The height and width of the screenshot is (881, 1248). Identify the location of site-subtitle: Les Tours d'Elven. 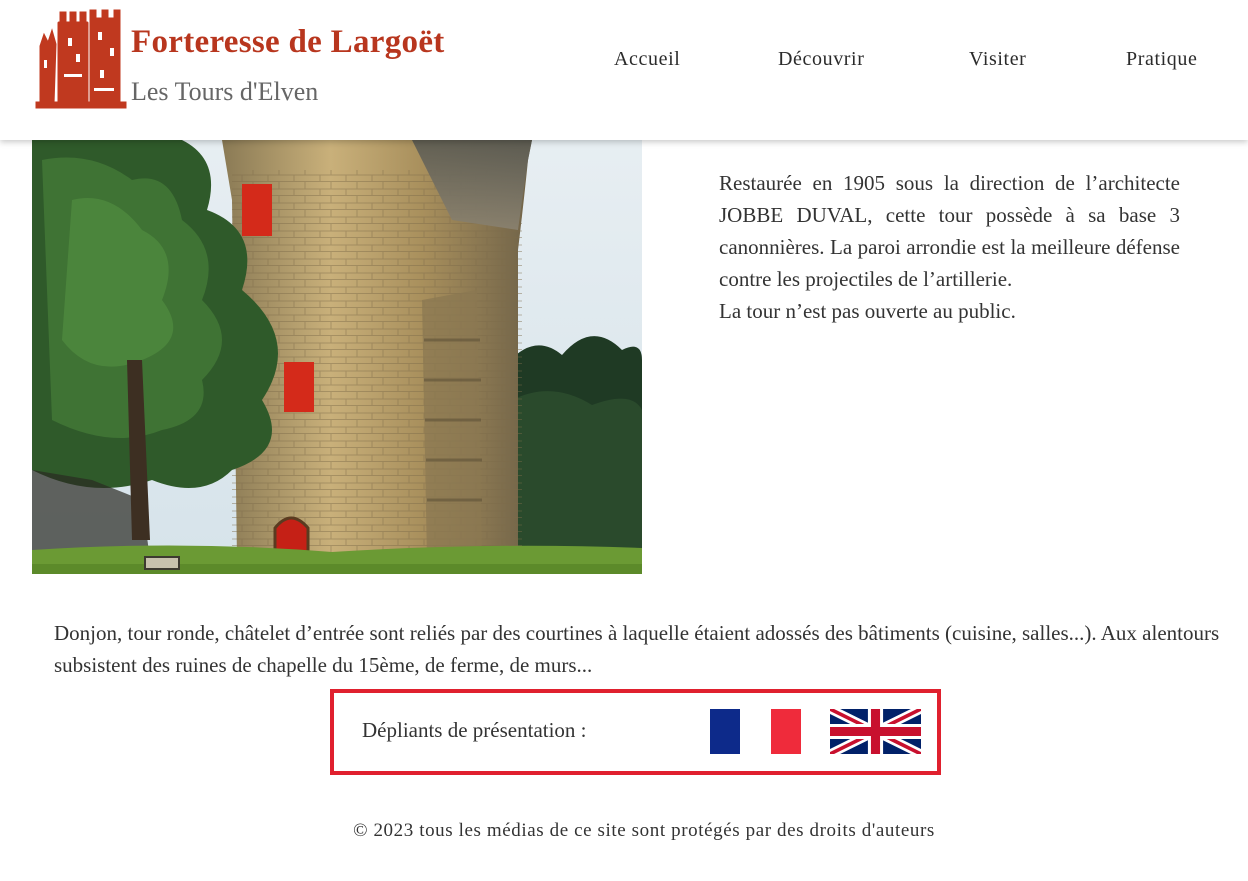
(225, 91).